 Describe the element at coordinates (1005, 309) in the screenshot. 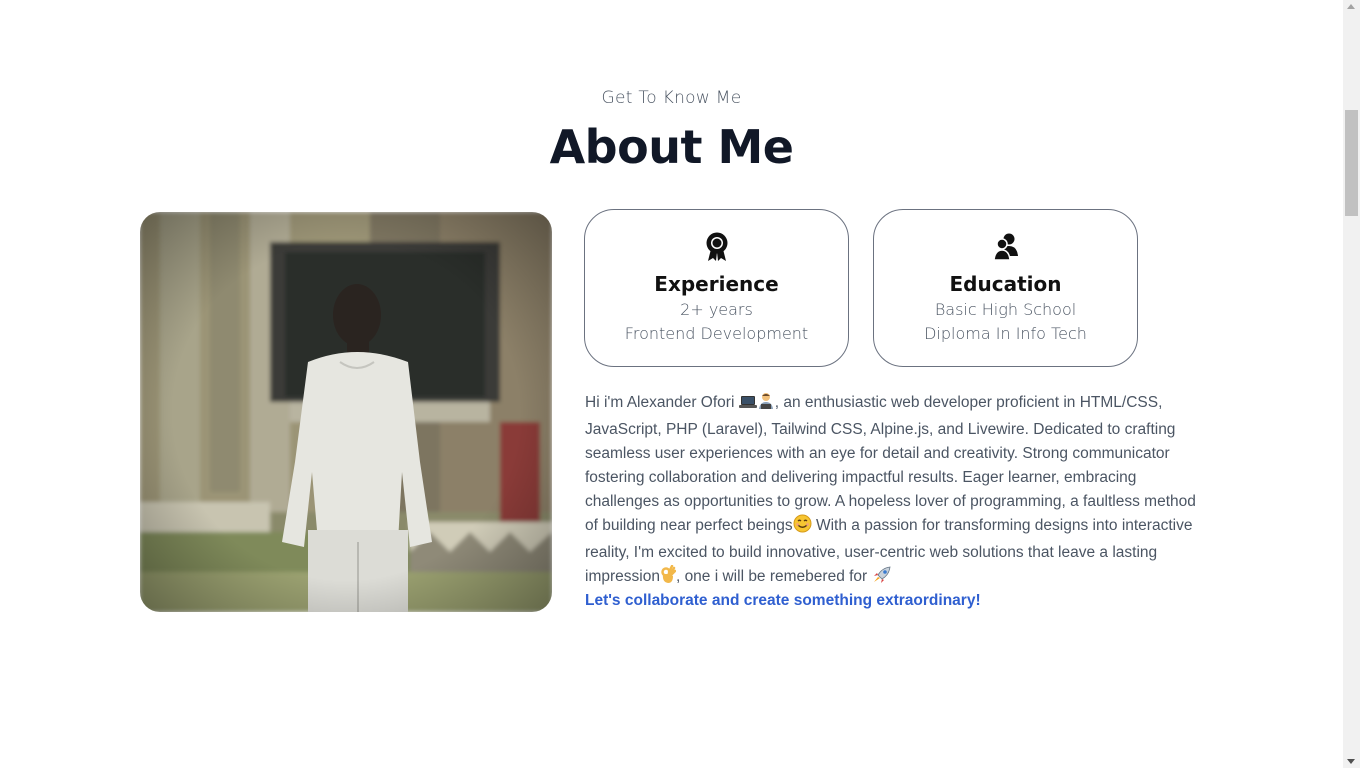

I see `card-detail: Basic High School` at that location.